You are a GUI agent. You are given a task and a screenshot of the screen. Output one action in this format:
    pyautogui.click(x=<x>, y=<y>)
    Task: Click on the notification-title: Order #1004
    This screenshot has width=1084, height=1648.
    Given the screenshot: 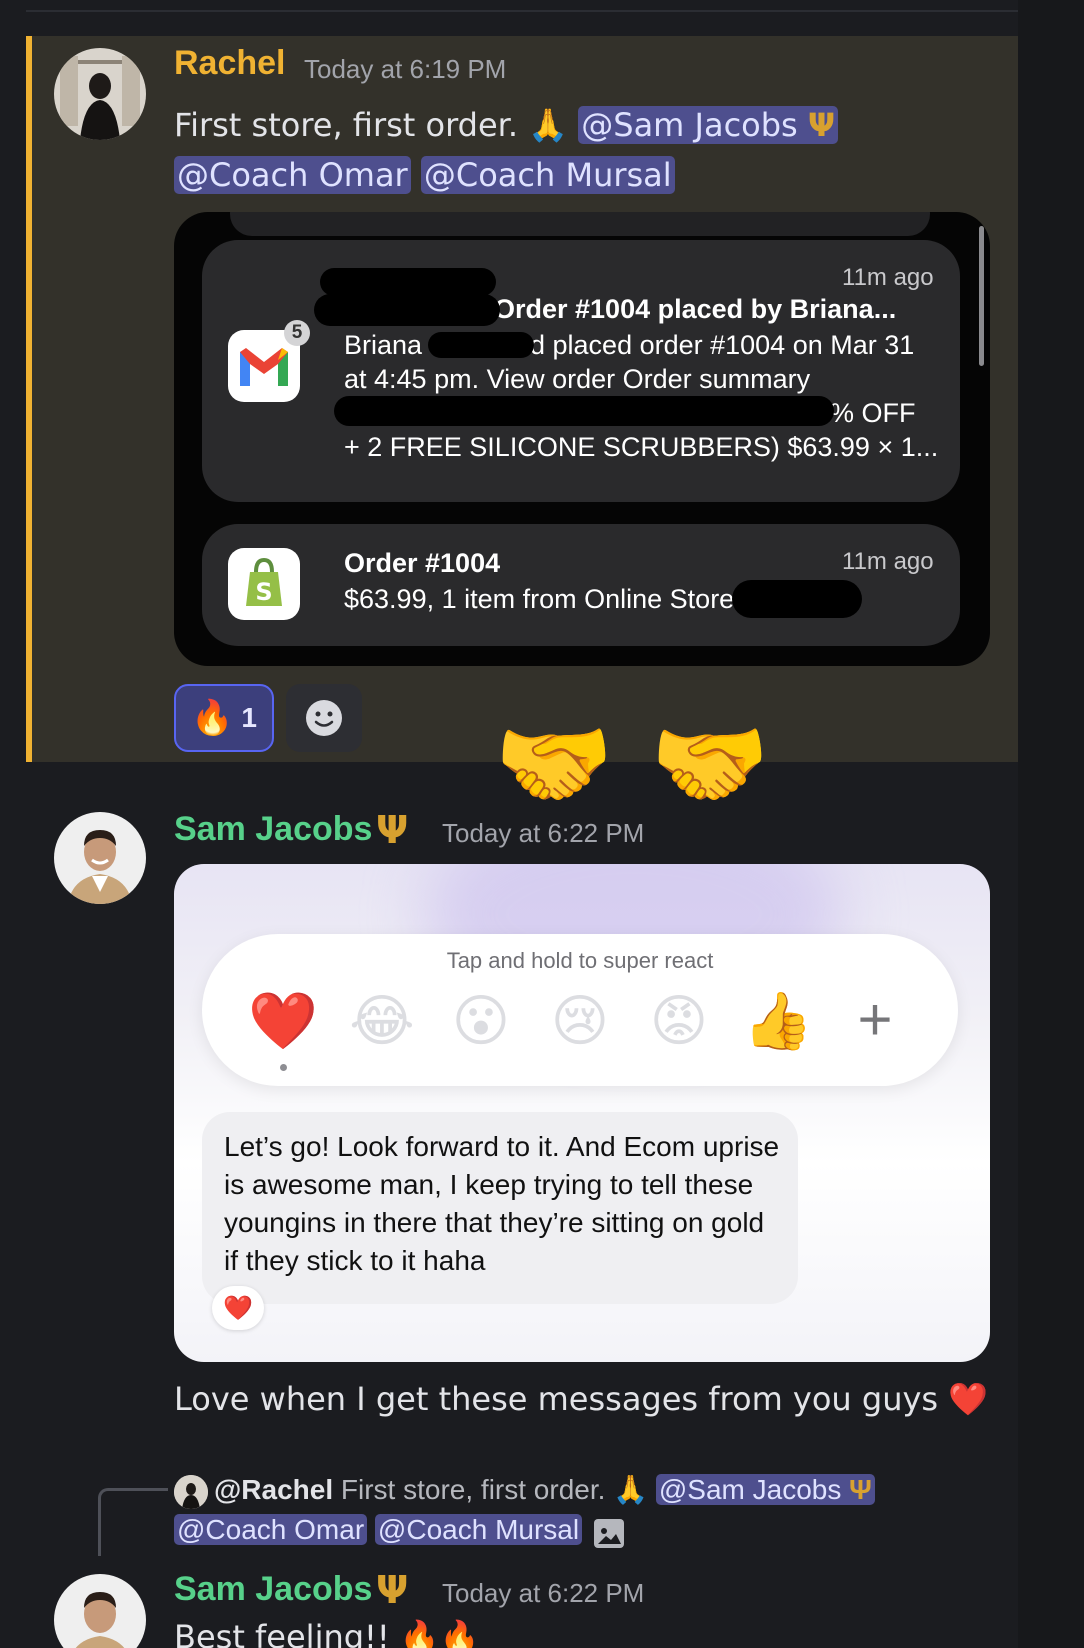 What is the action you would take?
    pyautogui.click(x=422, y=563)
    